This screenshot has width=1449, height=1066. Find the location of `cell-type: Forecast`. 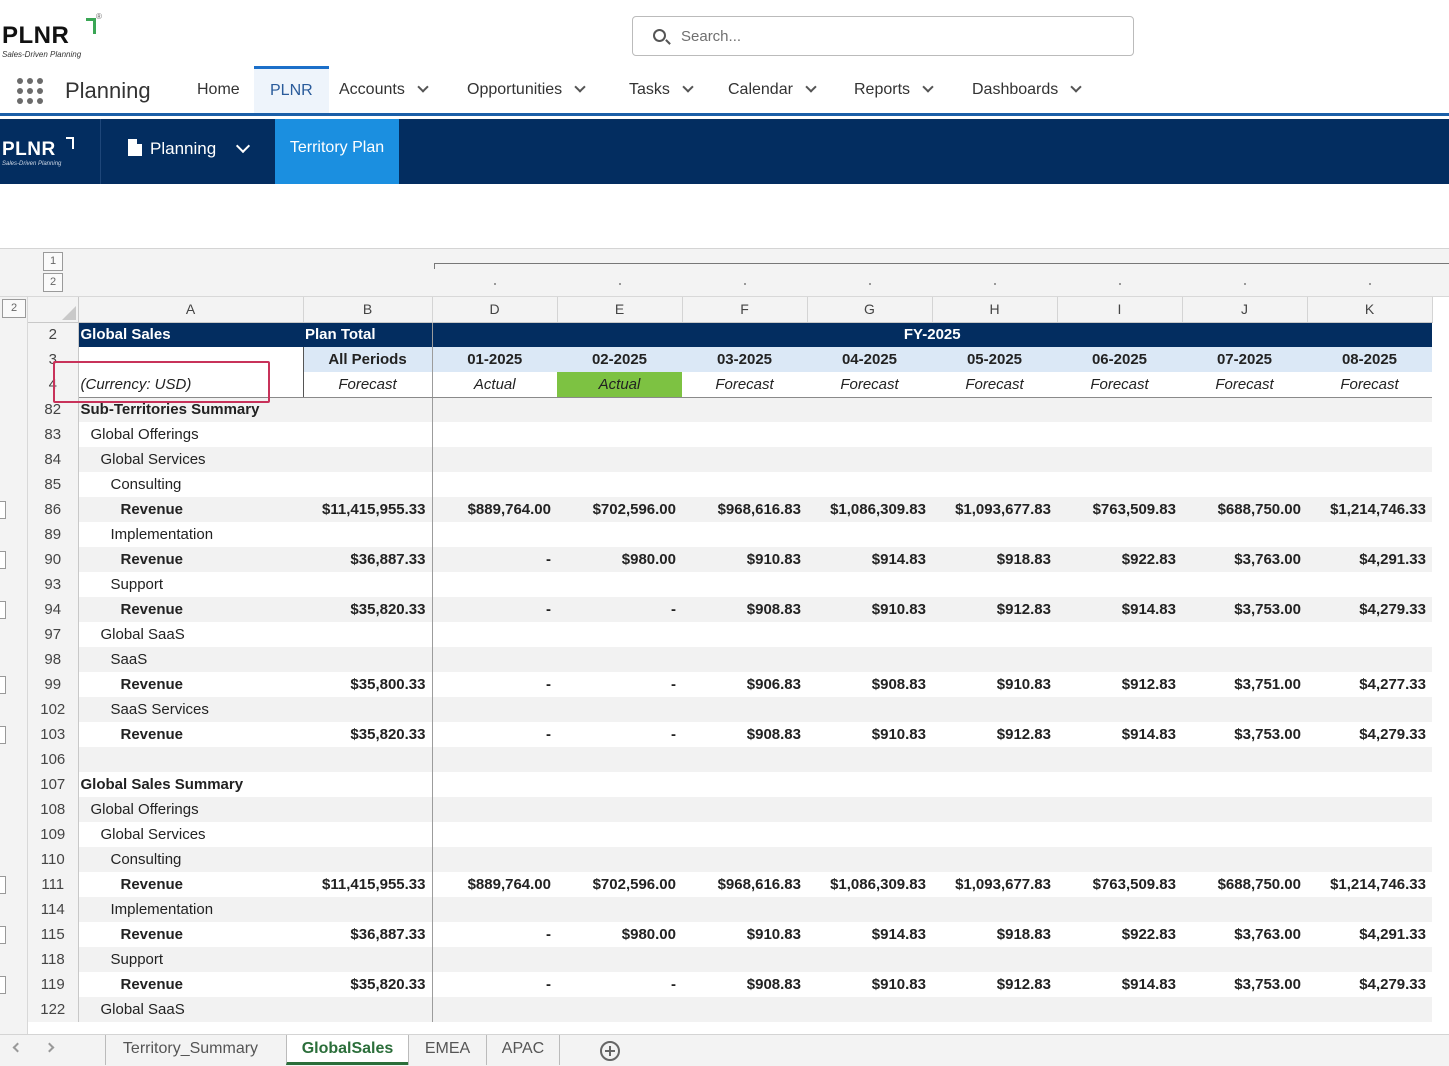

cell-type: Forecast is located at coordinates (367, 385).